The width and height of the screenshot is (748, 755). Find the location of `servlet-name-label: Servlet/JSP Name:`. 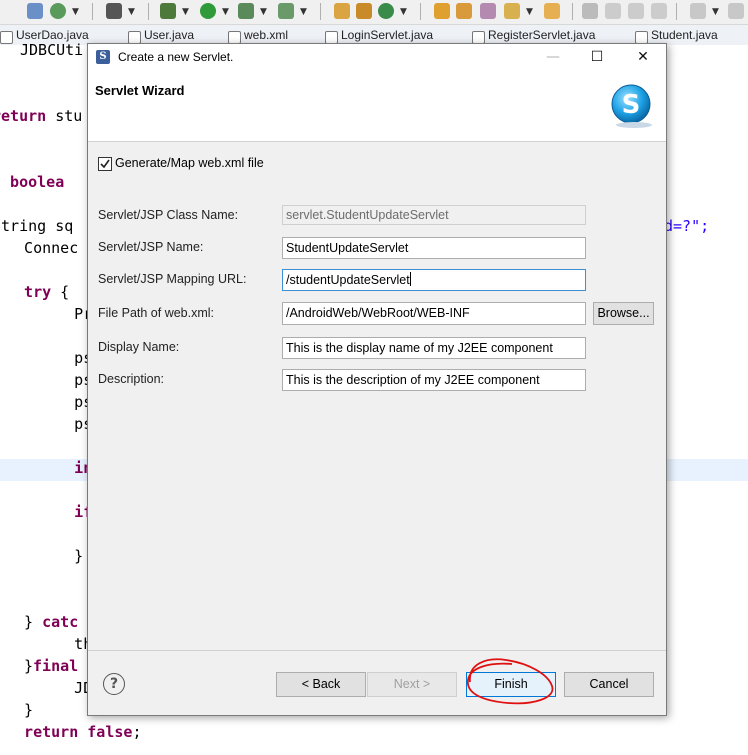

servlet-name-label: Servlet/JSP Name: is located at coordinates (151, 247).